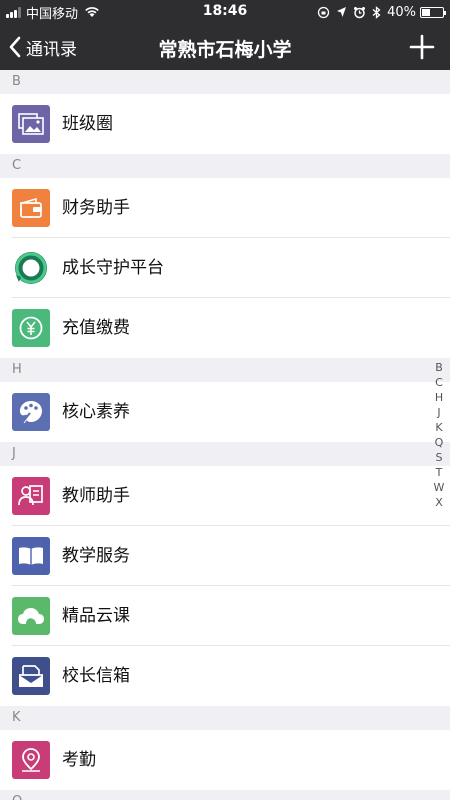  I want to click on section-header-j: J, so click(225, 454).